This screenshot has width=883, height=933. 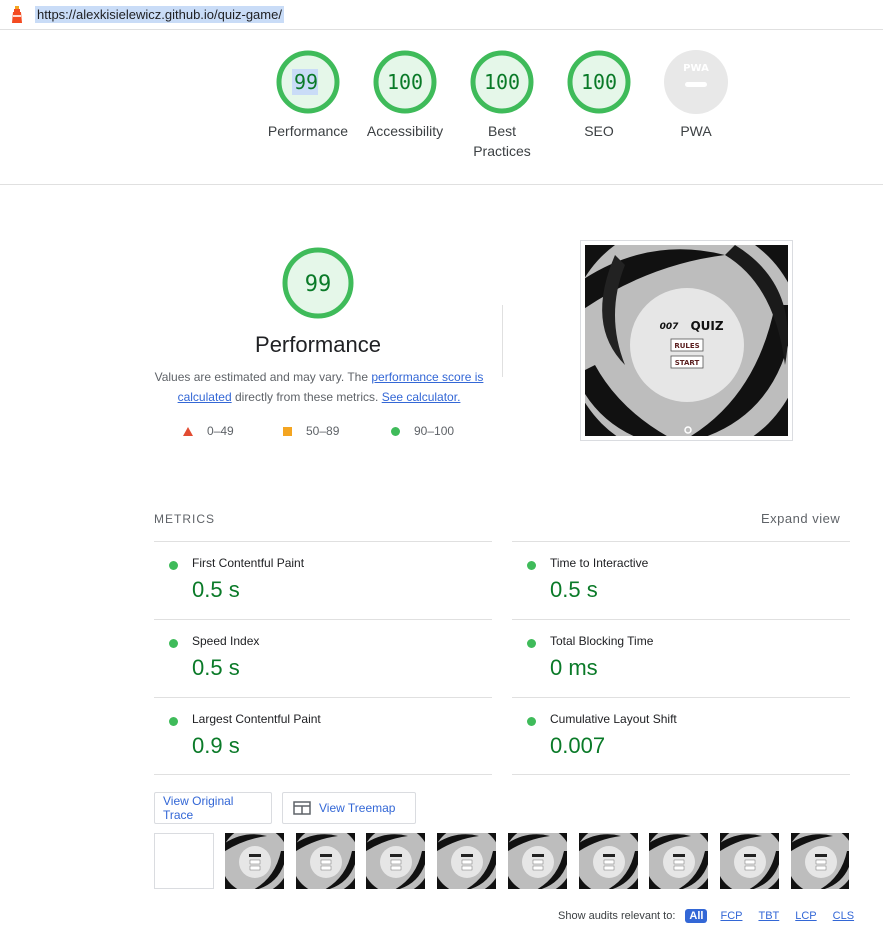 I want to click on view-treemap-button: View Treemap, so click(x=349, y=808).